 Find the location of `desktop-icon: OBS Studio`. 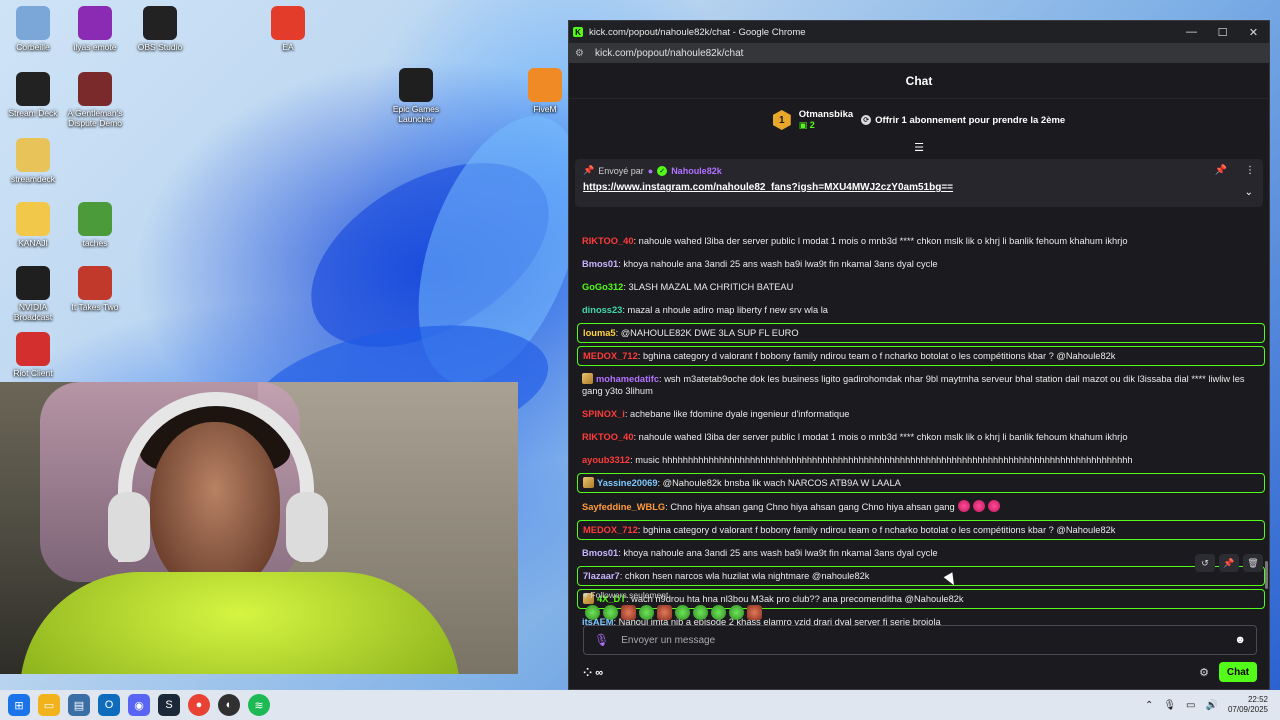

desktop-icon: OBS Studio is located at coordinates (160, 29).